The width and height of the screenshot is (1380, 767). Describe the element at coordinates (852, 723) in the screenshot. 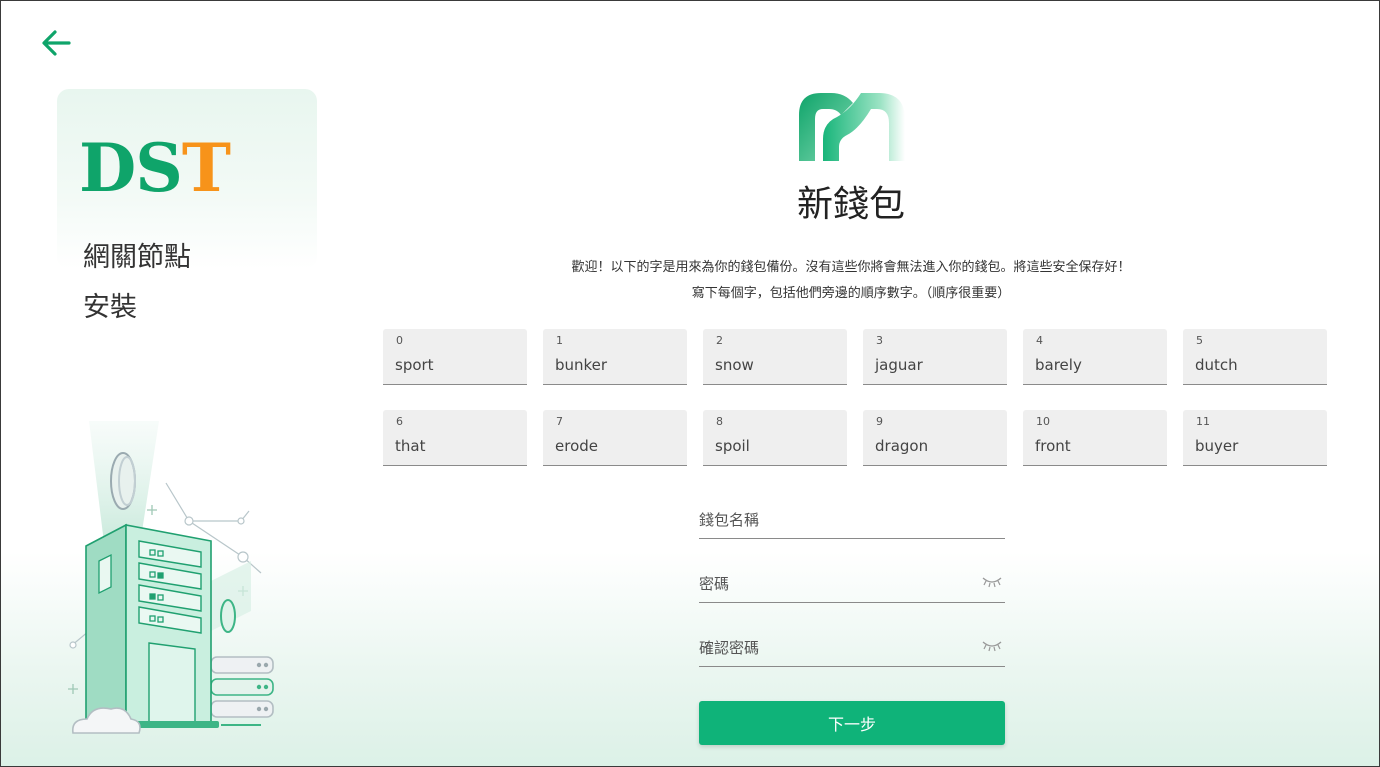

I see `next-step-button: 下一步` at that location.